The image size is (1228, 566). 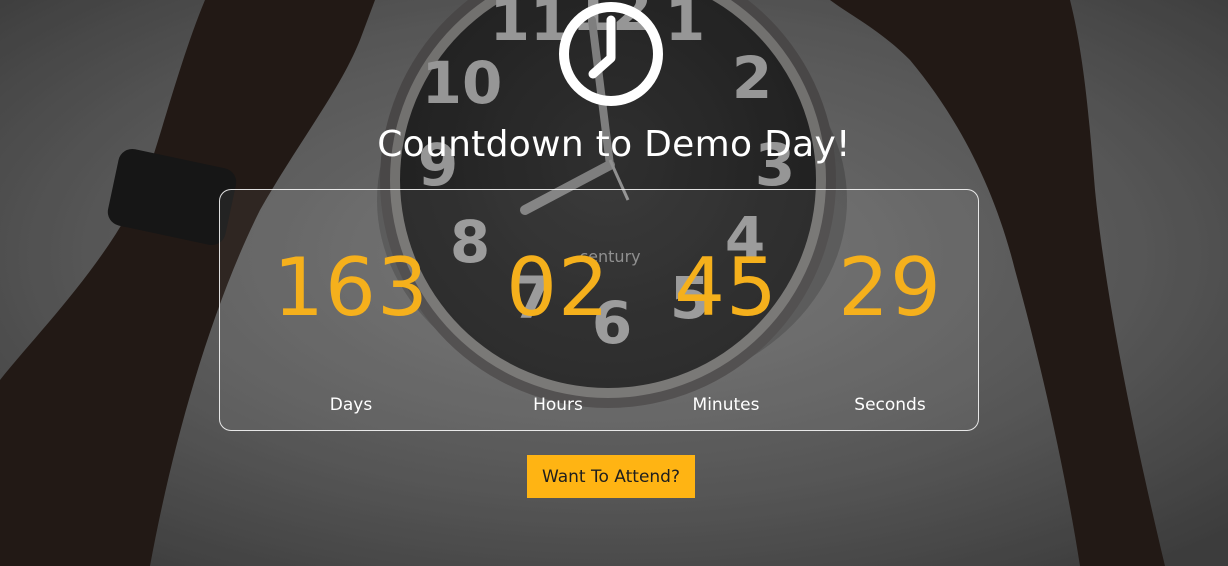 What do you see at coordinates (726, 405) in the screenshot?
I see `minutes-label: Minutes` at bounding box center [726, 405].